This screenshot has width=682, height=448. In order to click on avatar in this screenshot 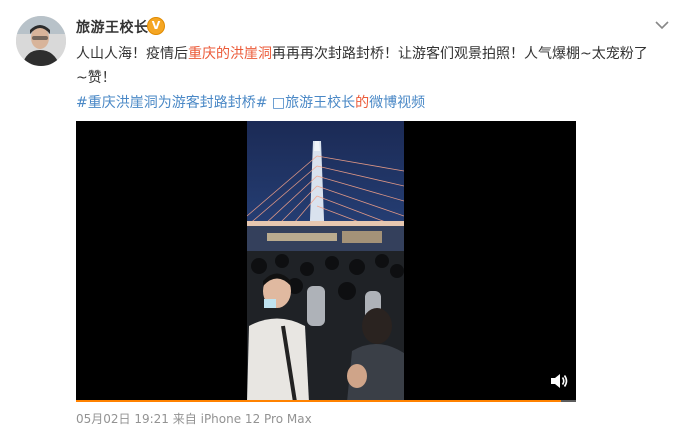, I will do `click(41, 41)`.